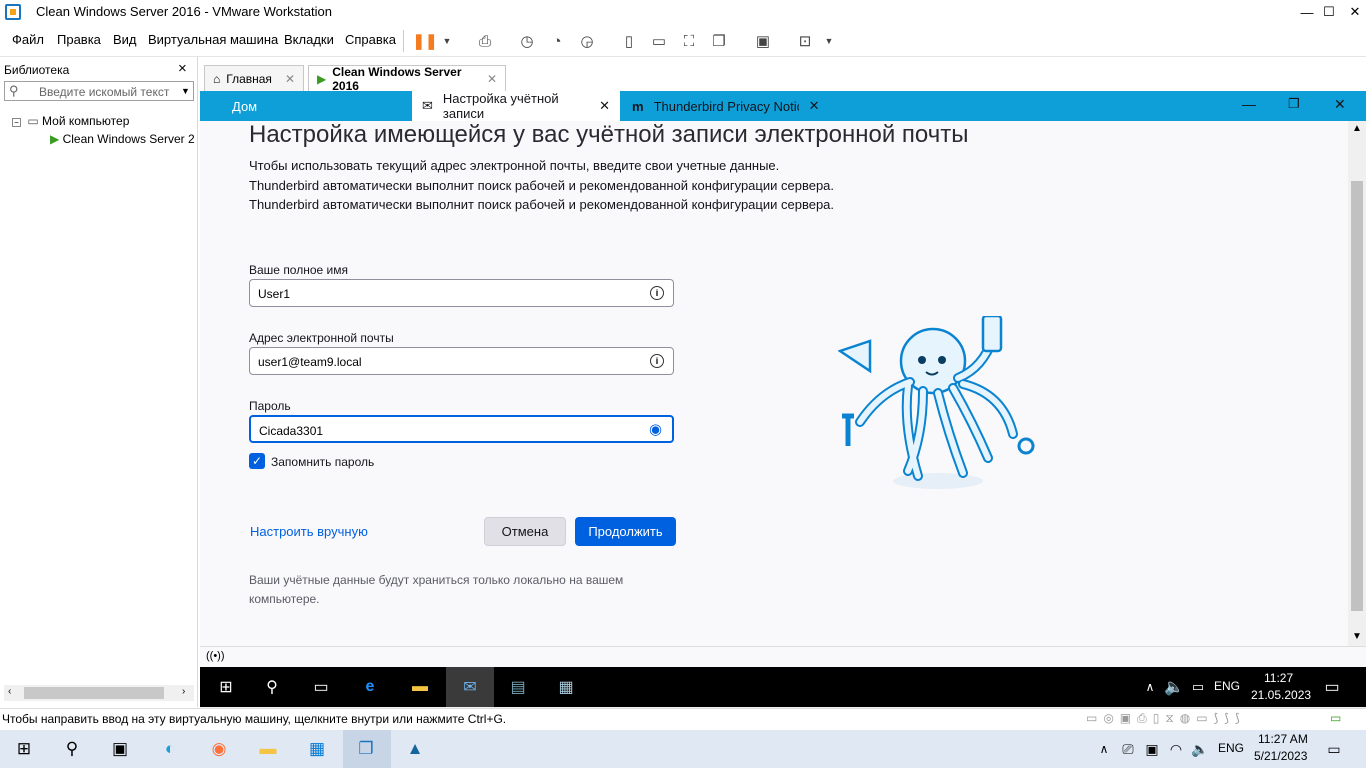  Describe the element at coordinates (1281, 695) in the screenshot. I see `guest-date: 21.05.2023` at that location.